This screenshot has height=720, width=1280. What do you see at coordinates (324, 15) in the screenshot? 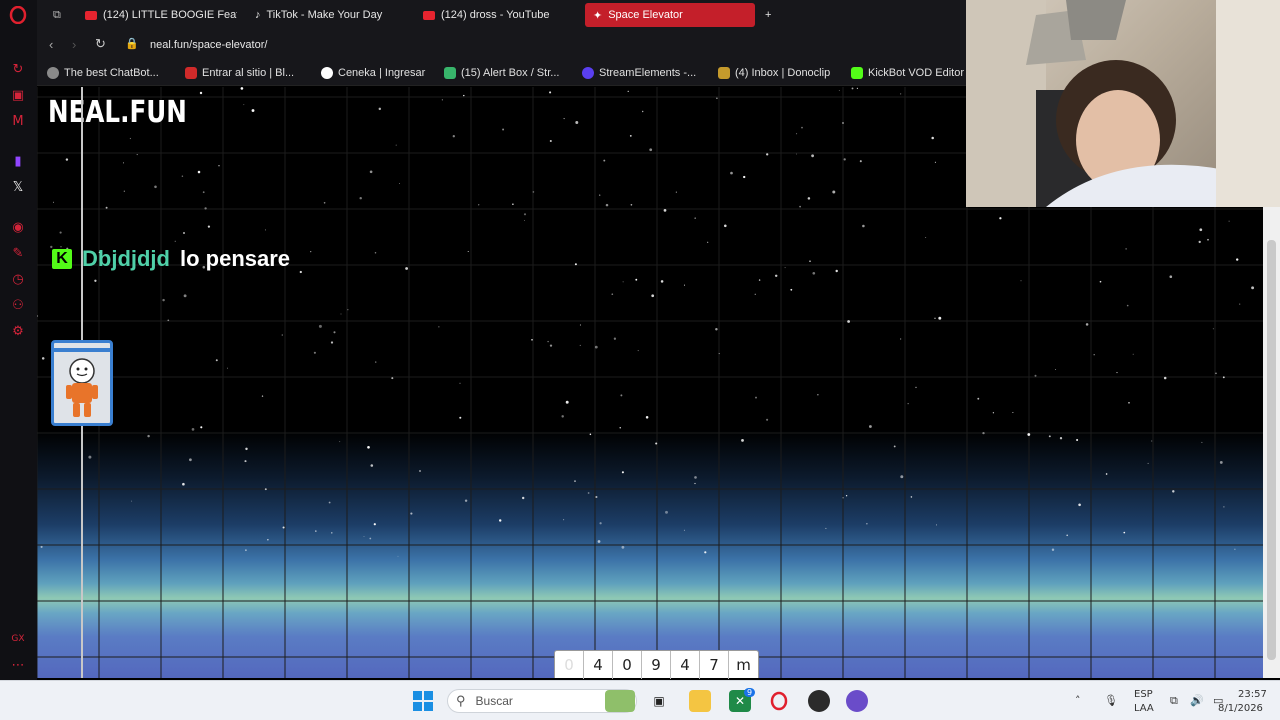
I see `tab-title: TikTok - Make Your Day` at bounding box center [324, 15].